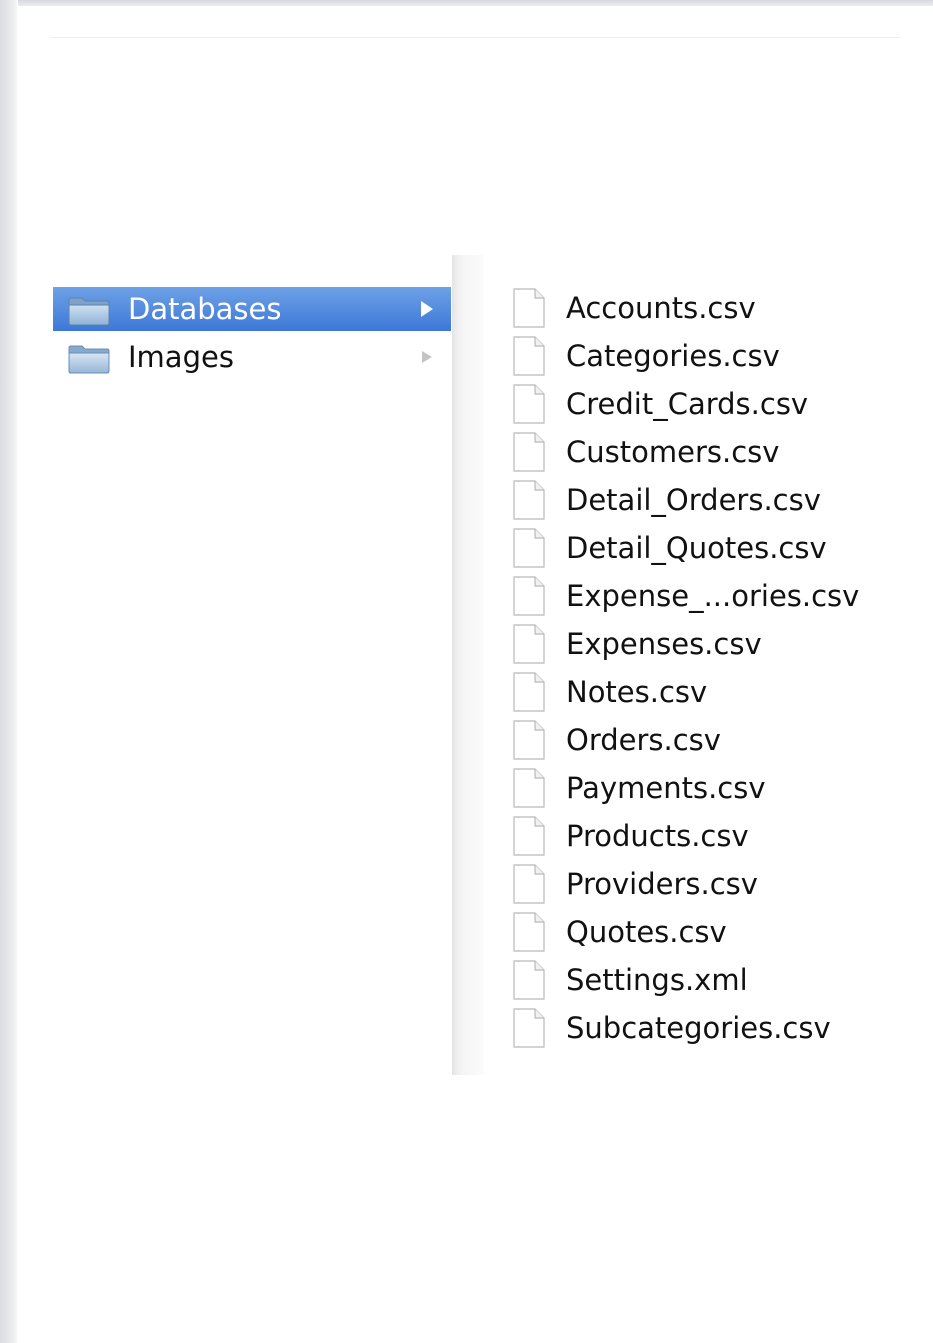 The image size is (933, 1343). I want to click on file-item: Products.csv, so click(702, 837).